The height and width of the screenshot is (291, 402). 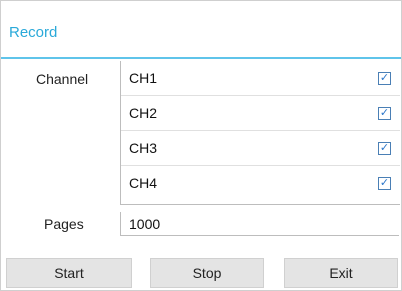 I want to click on checkbox-ch1: ✓, so click(x=384, y=78).